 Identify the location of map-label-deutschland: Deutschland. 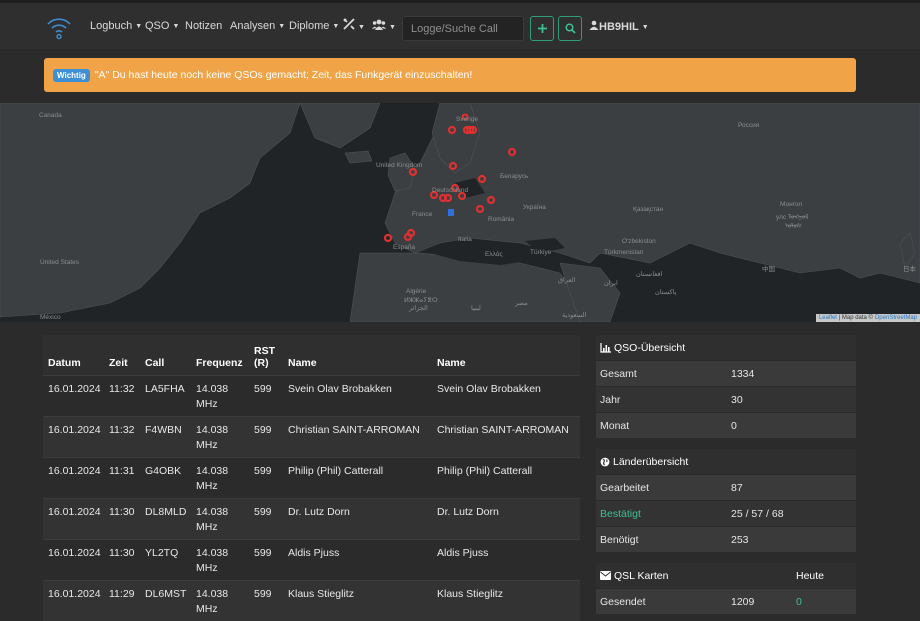
(450, 190).